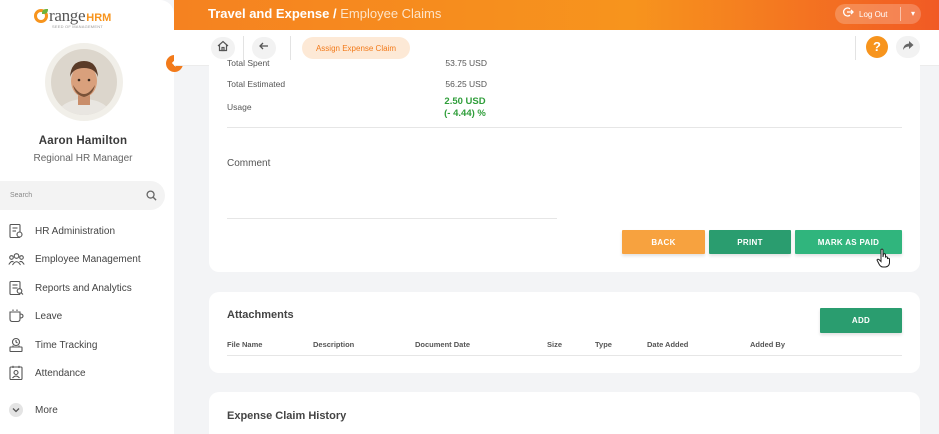  Describe the element at coordinates (873, 14) in the screenshot. I see `logout-label: Log Out` at that location.